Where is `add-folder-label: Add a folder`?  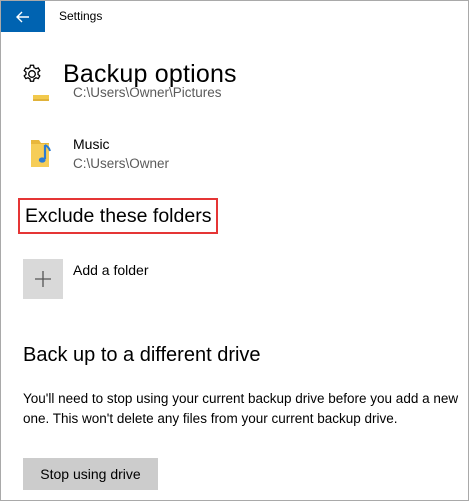
add-folder-label: Add a folder is located at coordinates (111, 270).